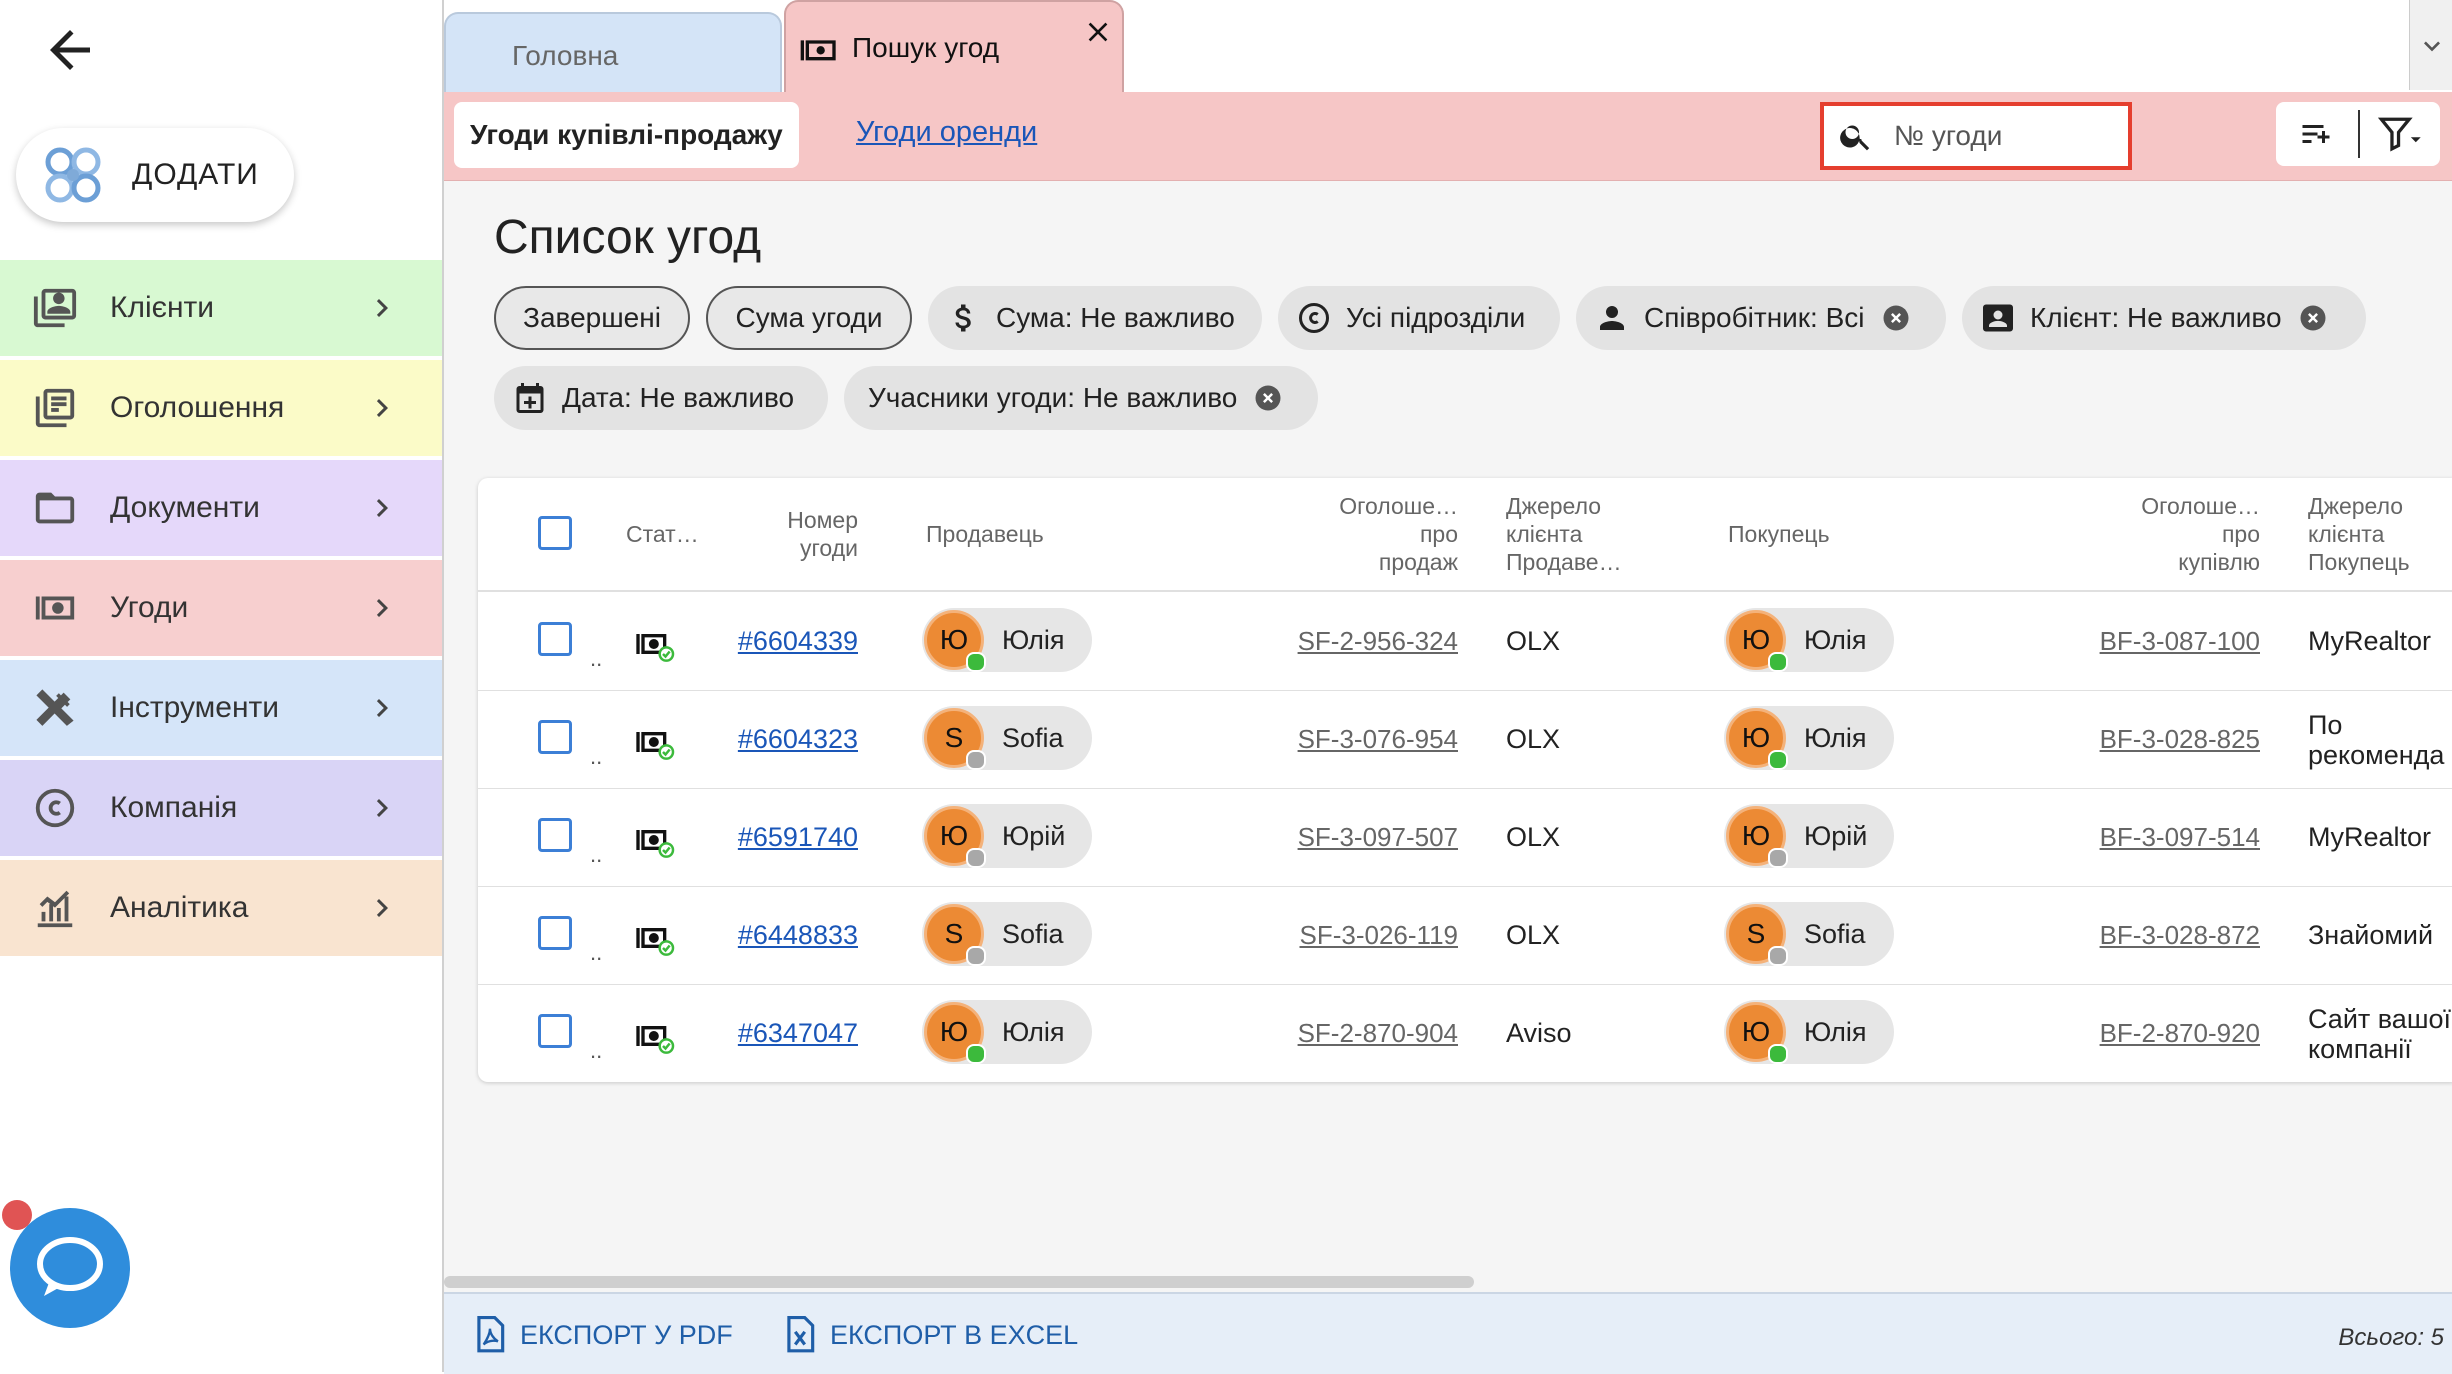 The width and height of the screenshot is (2452, 1374). I want to click on sidebar-item-tools: Інструменти, so click(221, 708).